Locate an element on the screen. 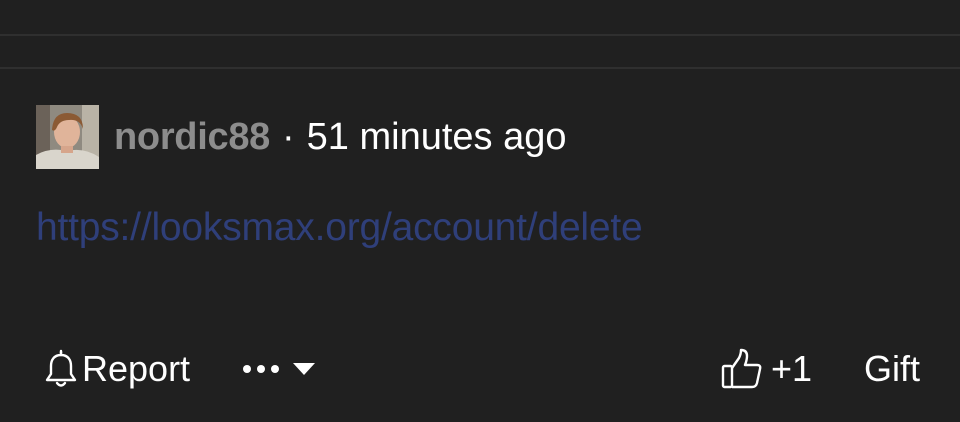 The height and width of the screenshot is (422, 960). report-button: Report is located at coordinates (117, 369).